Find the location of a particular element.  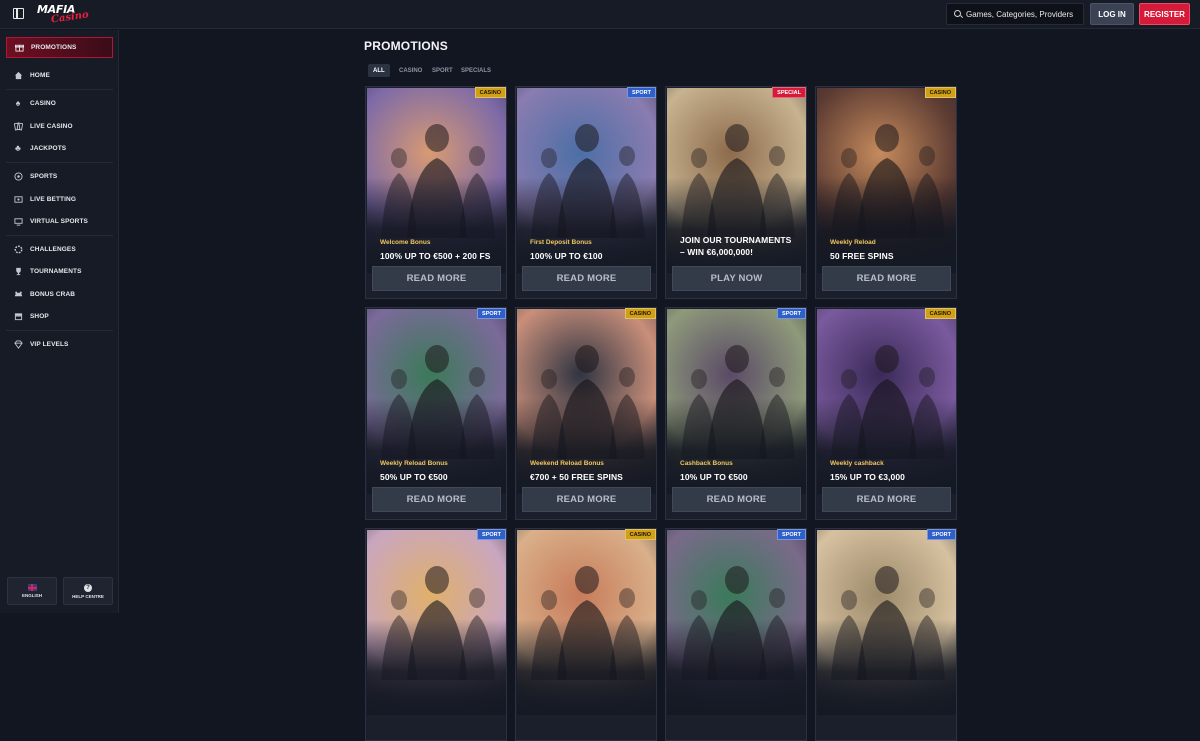

play-now-button: PLAY NOW is located at coordinates (736, 278).